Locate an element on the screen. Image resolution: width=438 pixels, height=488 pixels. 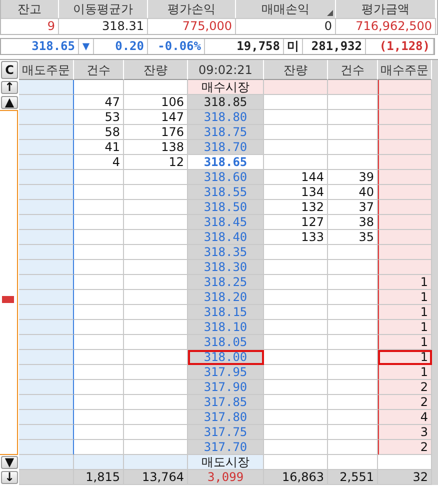
sort-triangle-icon is located at coordinates (330, 13).